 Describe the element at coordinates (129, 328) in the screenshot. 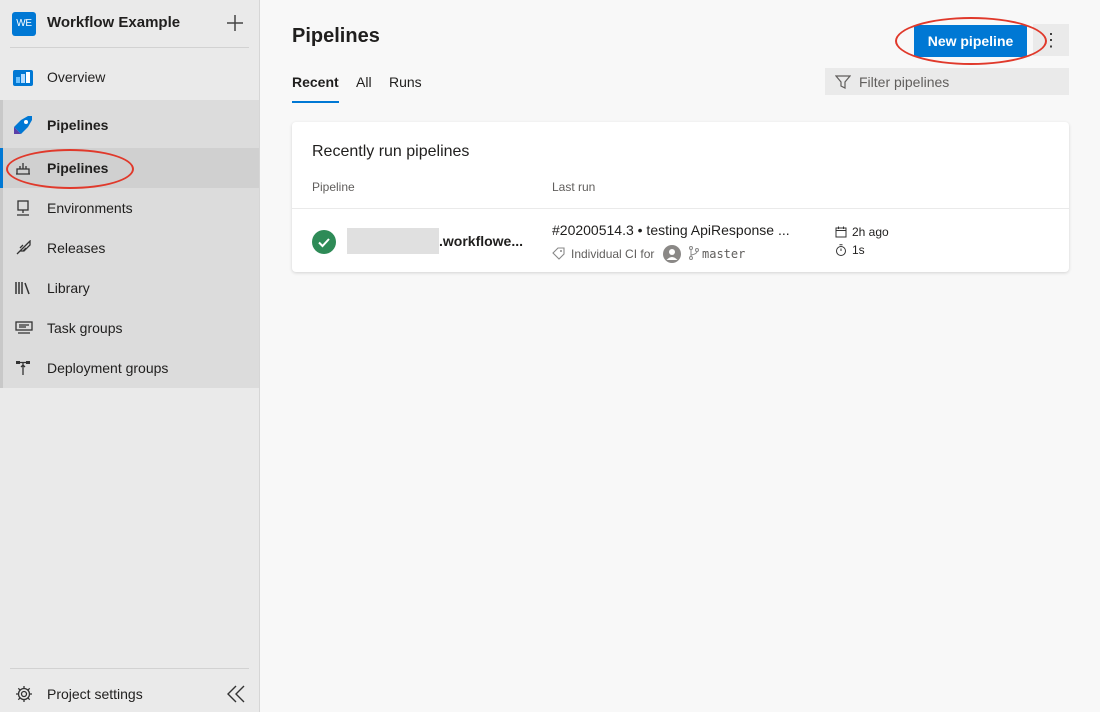

I see `sidebar-item-task-groups: Task groups` at that location.